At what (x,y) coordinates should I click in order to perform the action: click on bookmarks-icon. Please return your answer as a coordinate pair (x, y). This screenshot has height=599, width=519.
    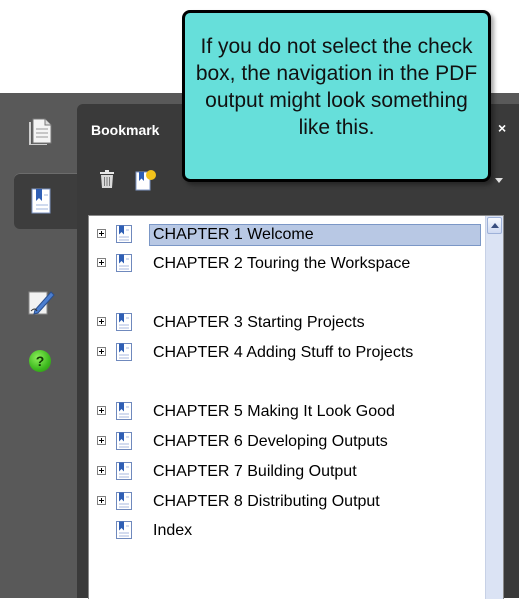
    Looking at the image, I should click on (40, 201).